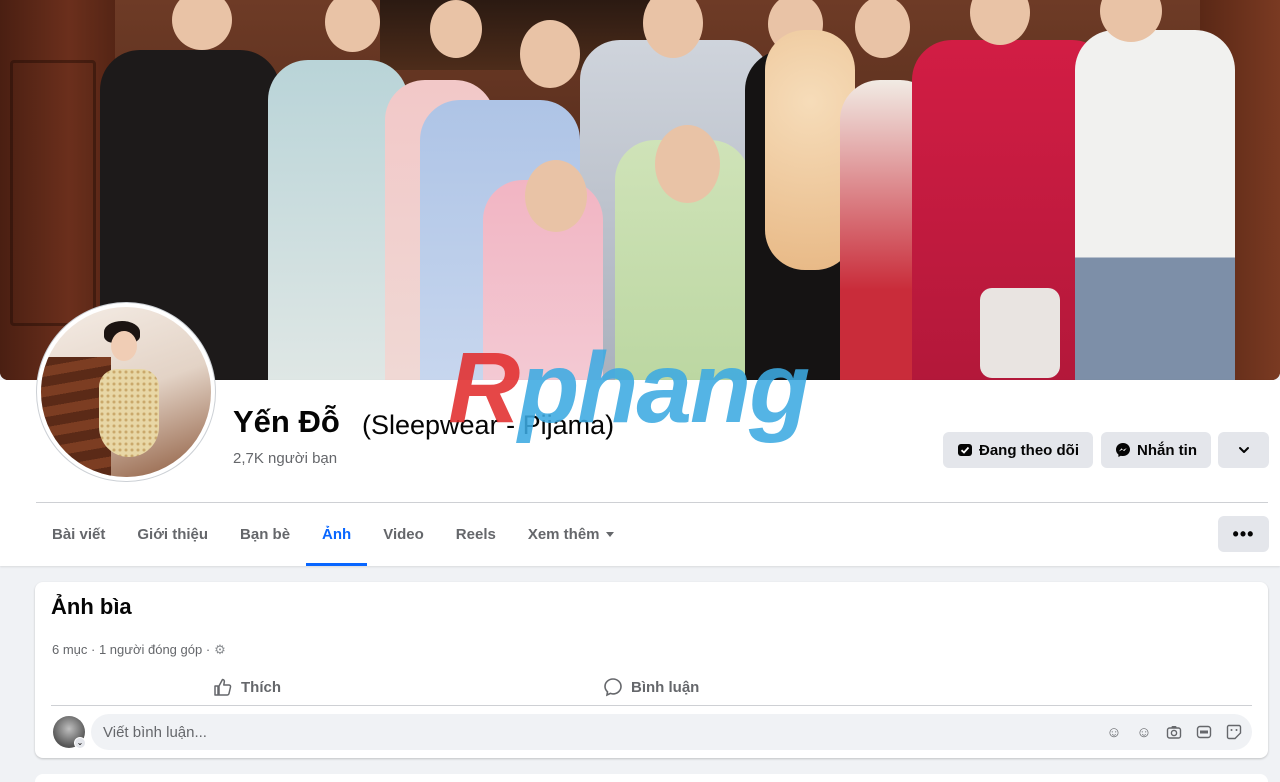  I want to click on sticker-icon, so click(1234, 732).